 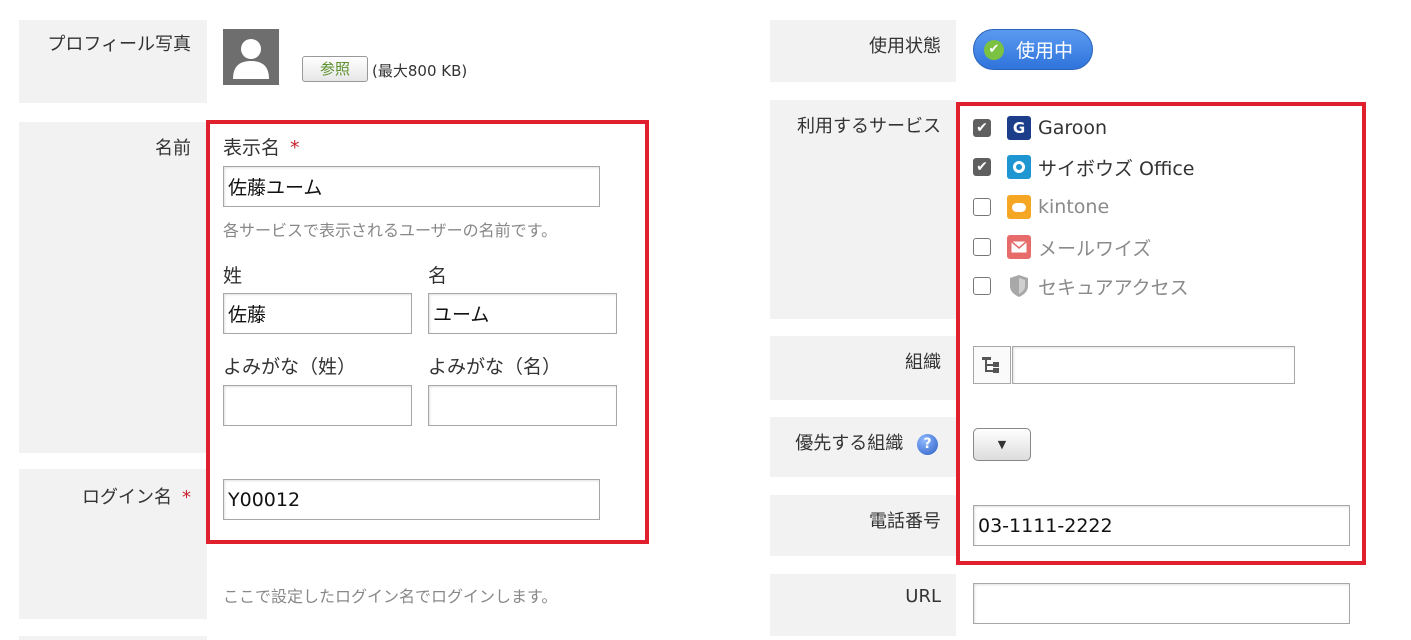 What do you see at coordinates (390, 596) in the screenshot?
I see `login-hint: ここで設定したログイン名でログインします。` at bounding box center [390, 596].